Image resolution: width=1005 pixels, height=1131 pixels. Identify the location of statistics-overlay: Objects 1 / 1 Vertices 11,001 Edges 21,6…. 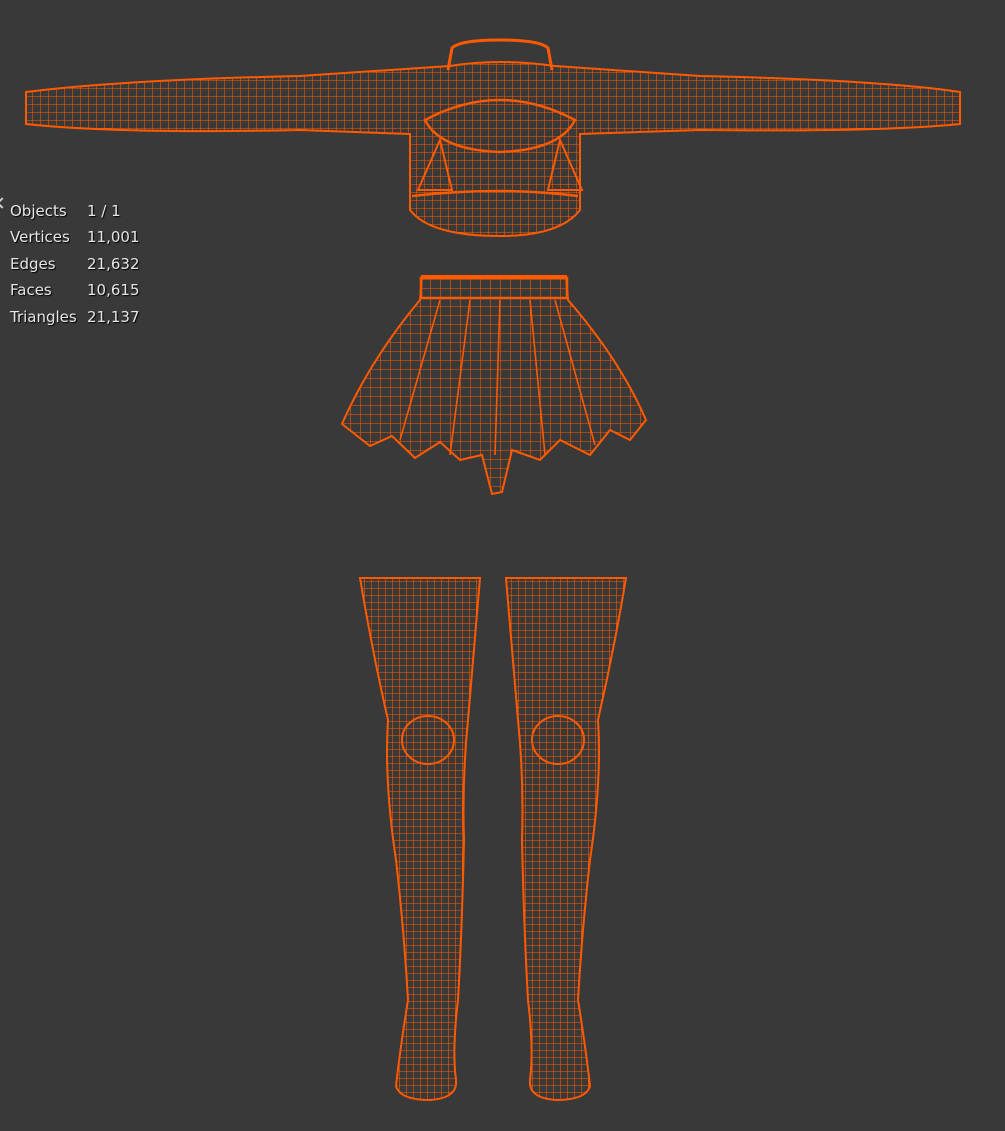
(75, 264).